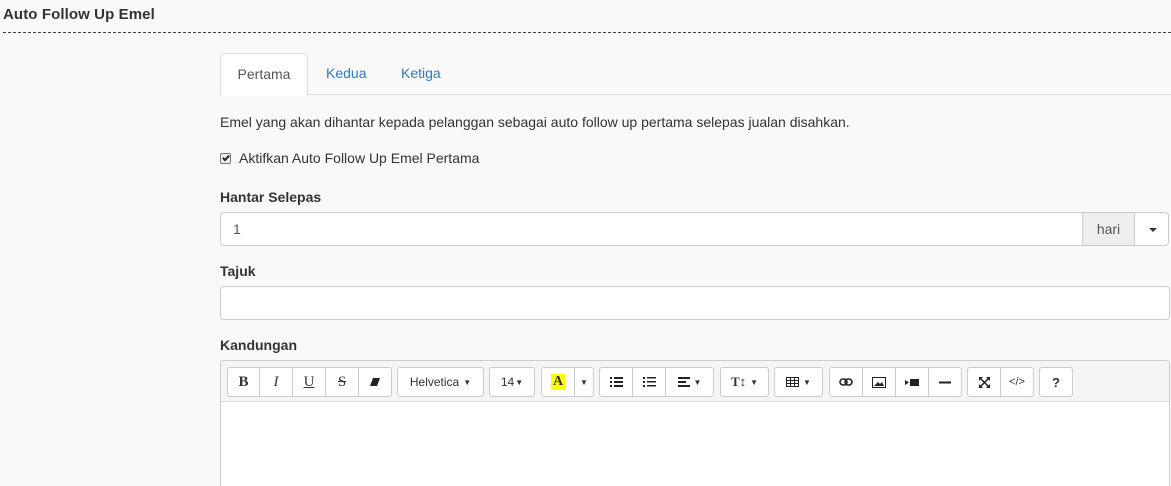 The height and width of the screenshot is (486, 1171). I want to click on section-title: Auto Follow Up Emel, so click(79, 14).